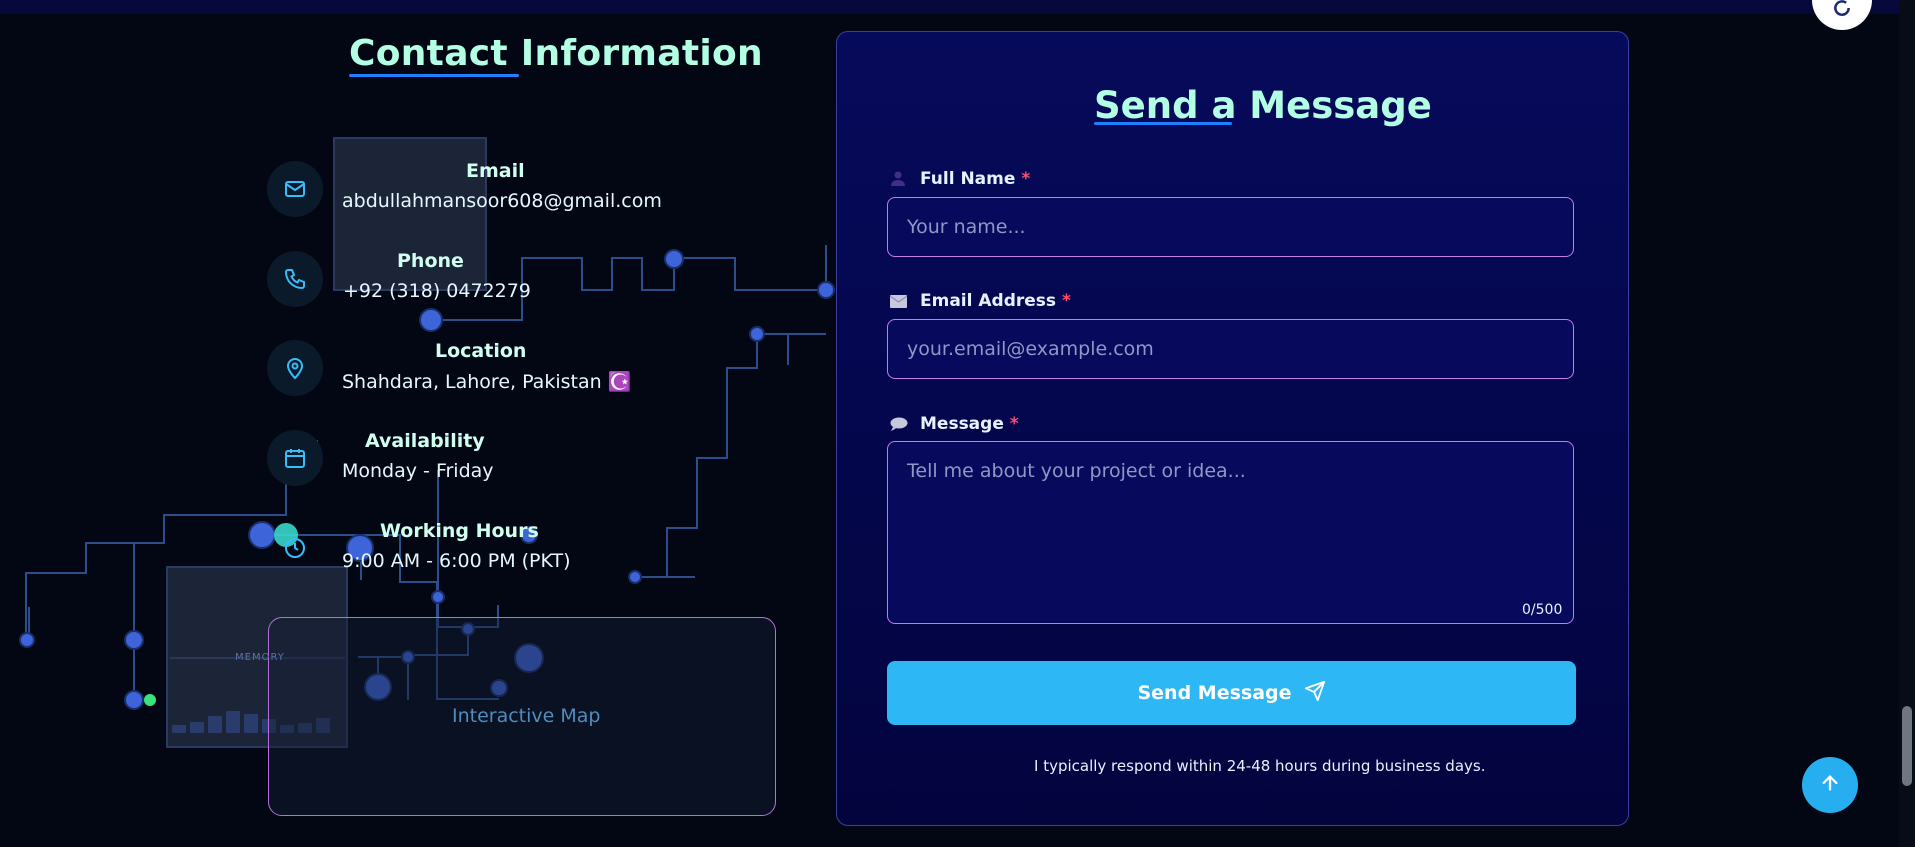 This screenshot has height=847, width=1915. I want to click on clock-icon, so click(295, 548).